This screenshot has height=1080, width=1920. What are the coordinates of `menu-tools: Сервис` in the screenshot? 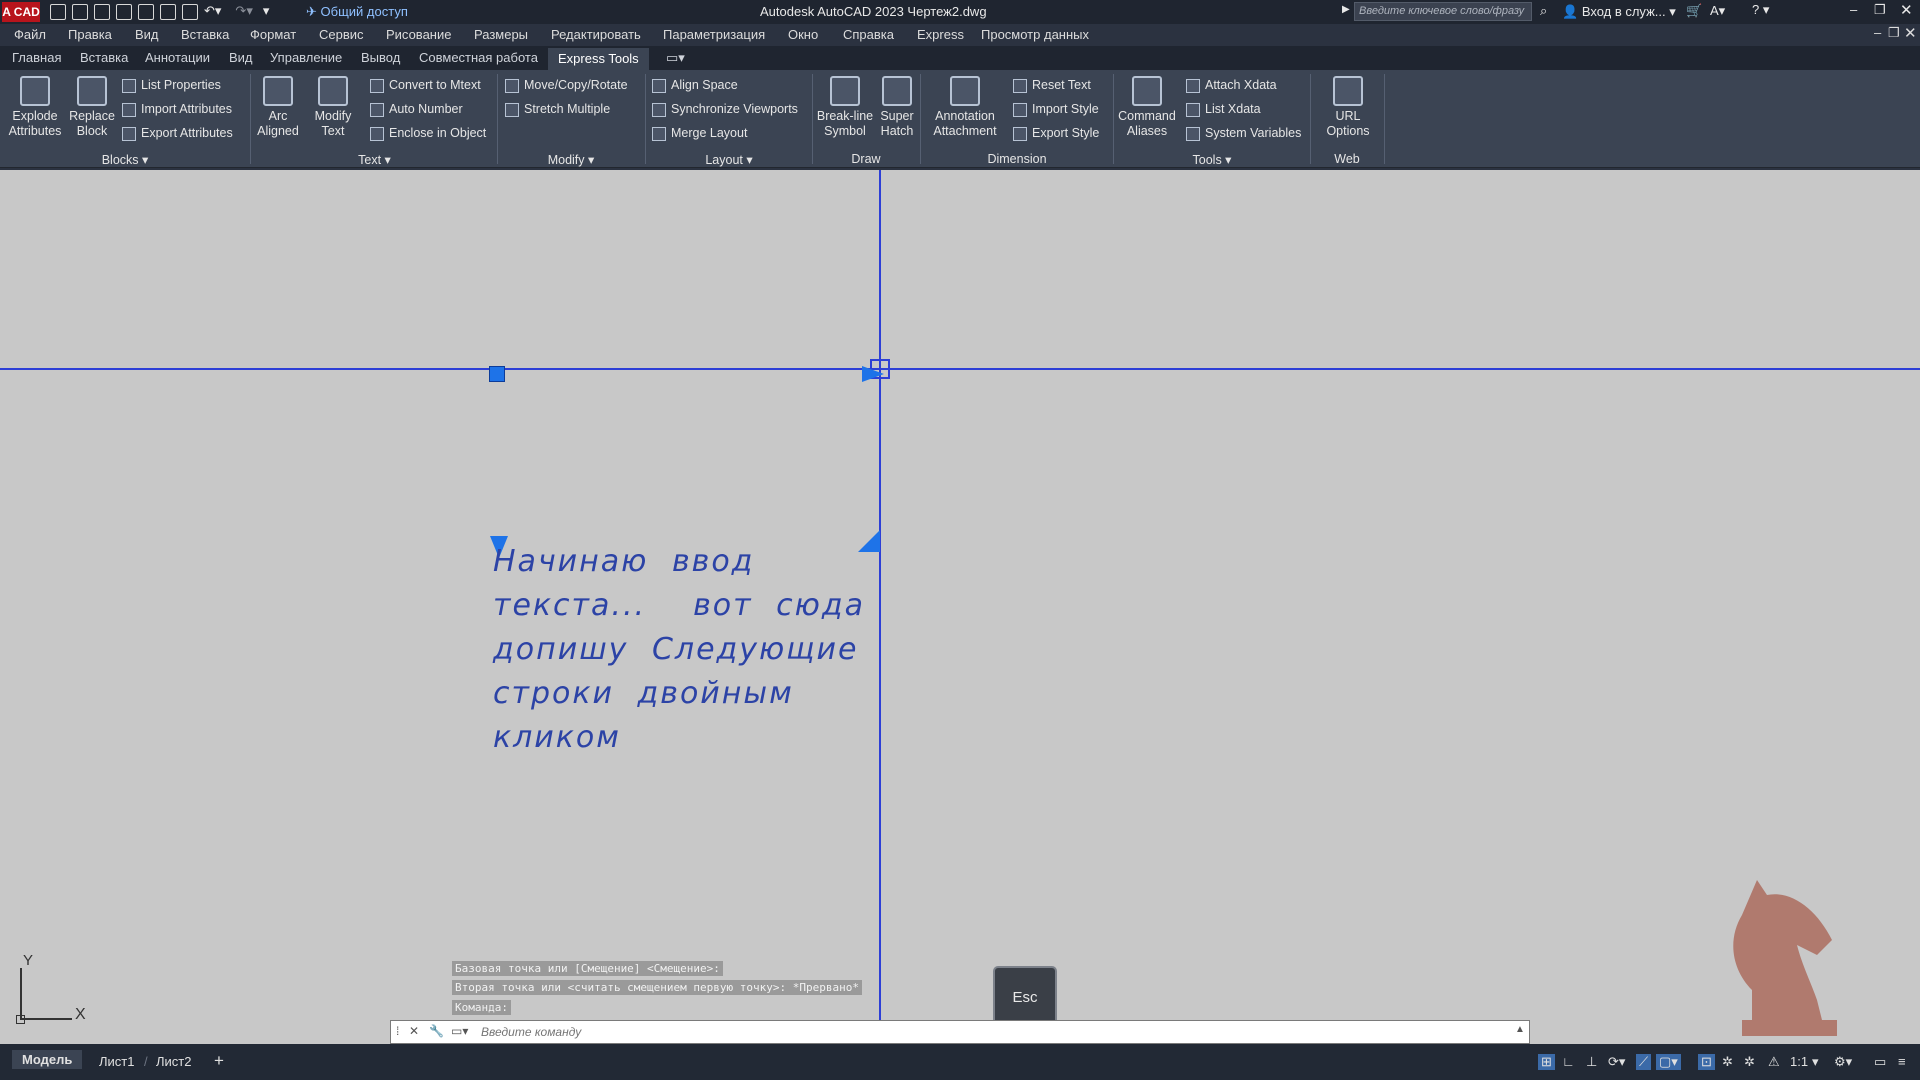 It's located at (341, 34).